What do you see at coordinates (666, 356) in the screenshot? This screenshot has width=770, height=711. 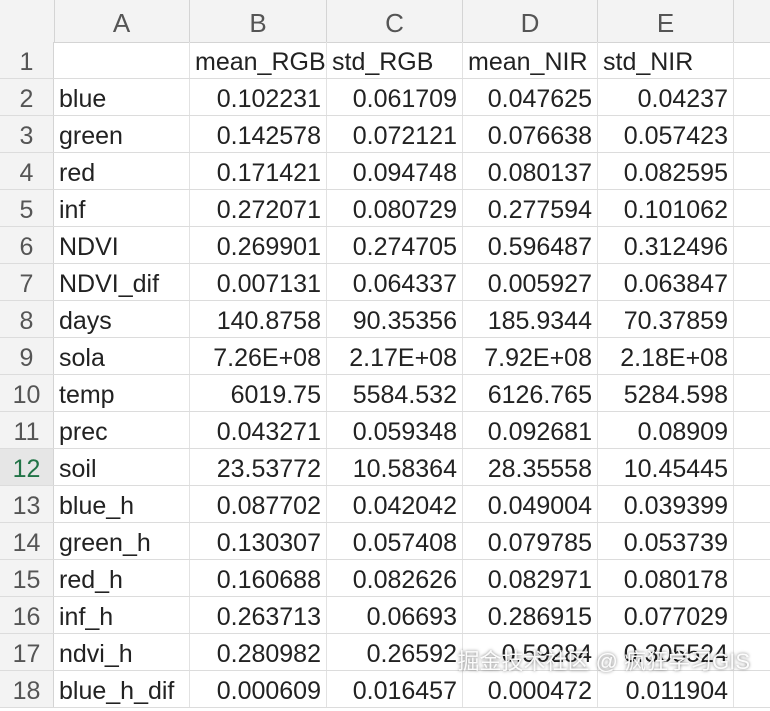 I see `value-cell: 2.18E+08` at bounding box center [666, 356].